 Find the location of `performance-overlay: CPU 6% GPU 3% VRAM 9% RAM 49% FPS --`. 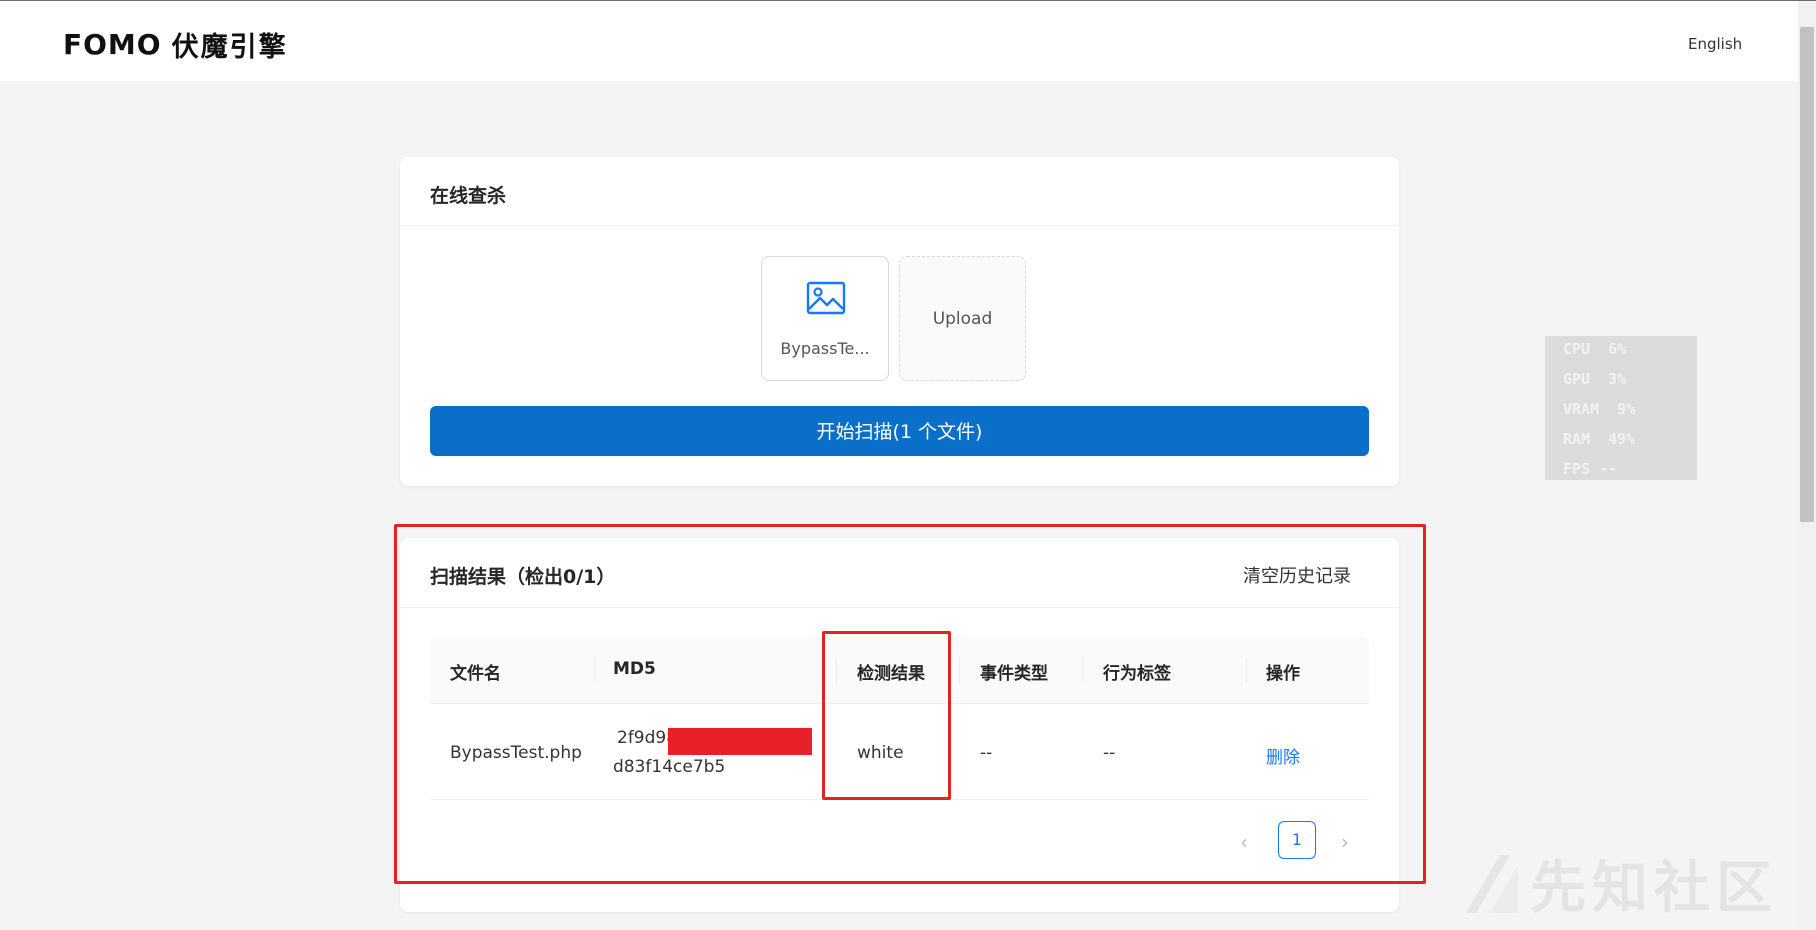

performance-overlay: CPU 6% GPU 3% VRAM 9% RAM 49% FPS -- is located at coordinates (1621, 408).